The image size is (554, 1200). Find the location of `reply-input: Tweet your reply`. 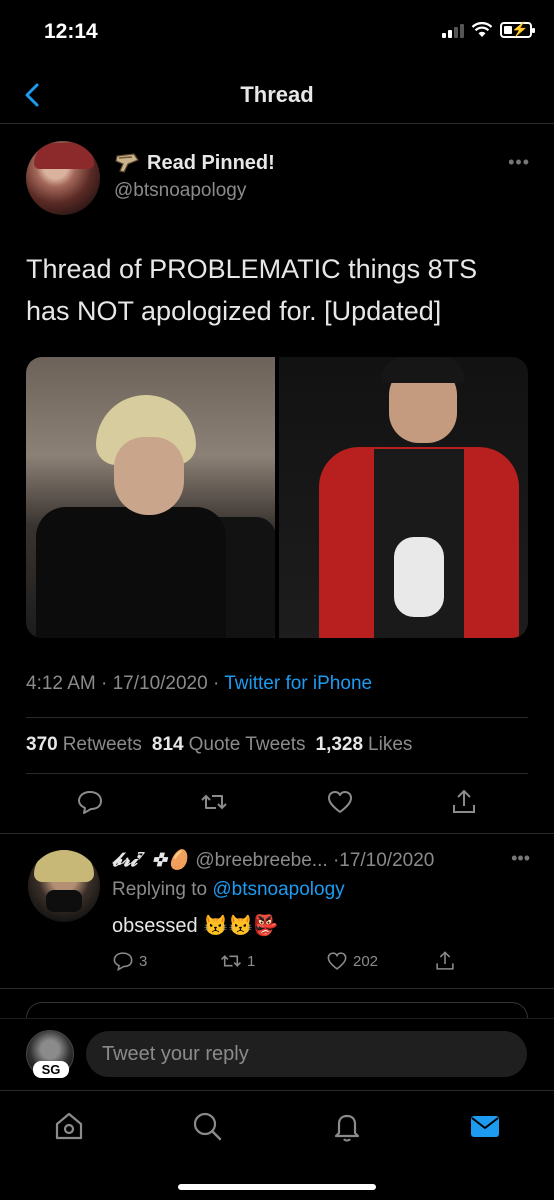

reply-input: Tweet your reply is located at coordinates (306, 1054).